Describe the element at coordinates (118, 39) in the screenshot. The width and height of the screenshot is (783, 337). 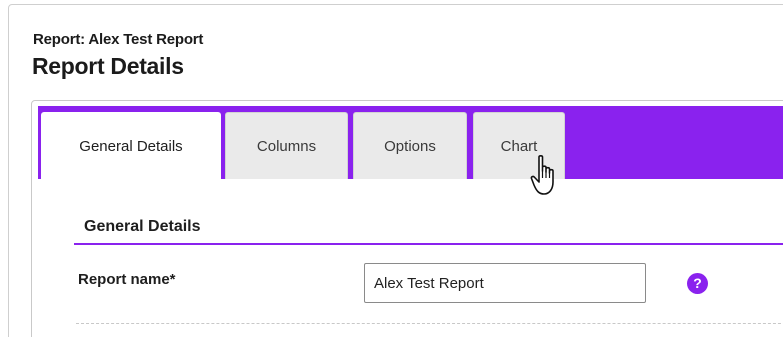
I see `breadcrumb: Report: Alex Test Report` at that location.